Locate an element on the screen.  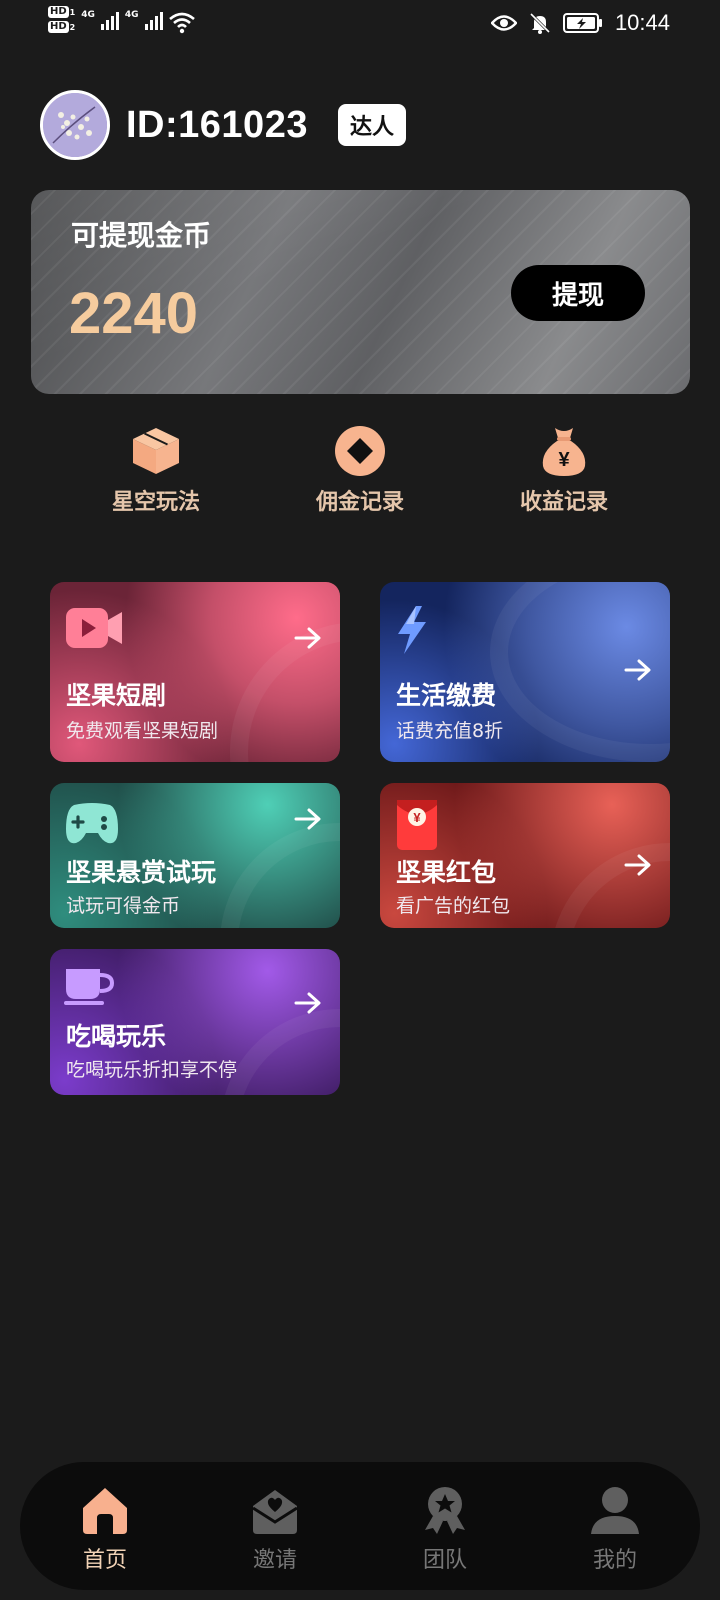
hd-sub: 2 is located at coordinates (72, 27).